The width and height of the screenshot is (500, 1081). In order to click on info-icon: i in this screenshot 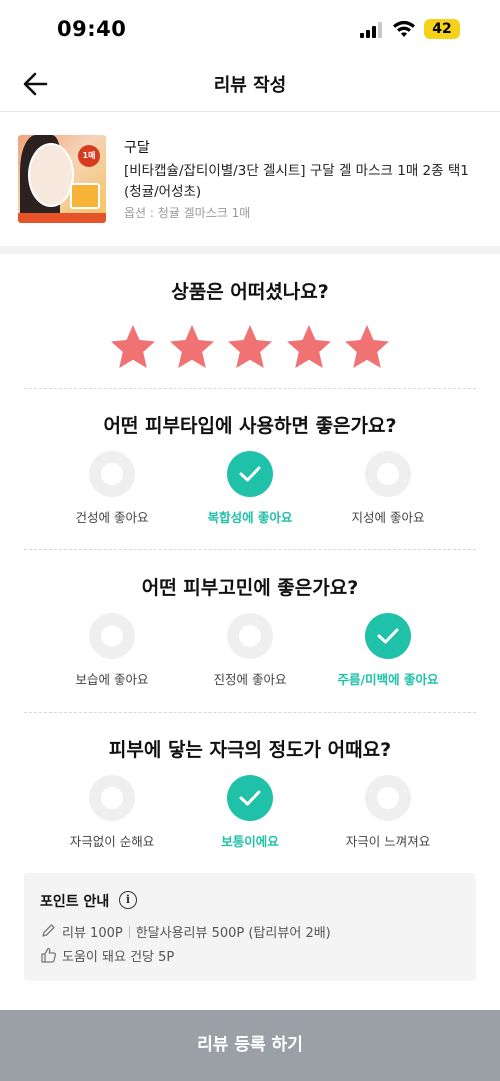, I will do `click(128, 900)`.